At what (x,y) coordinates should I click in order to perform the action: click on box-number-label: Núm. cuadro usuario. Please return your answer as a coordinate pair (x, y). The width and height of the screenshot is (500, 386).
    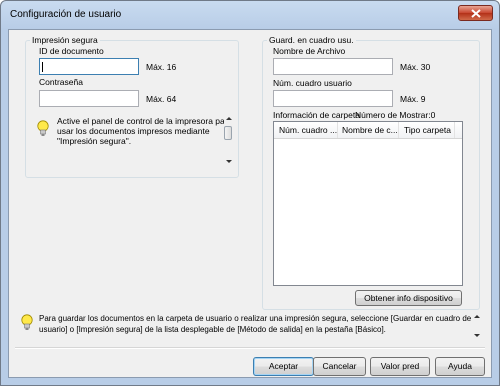
    Looking at the image, I should click on (312, 83).